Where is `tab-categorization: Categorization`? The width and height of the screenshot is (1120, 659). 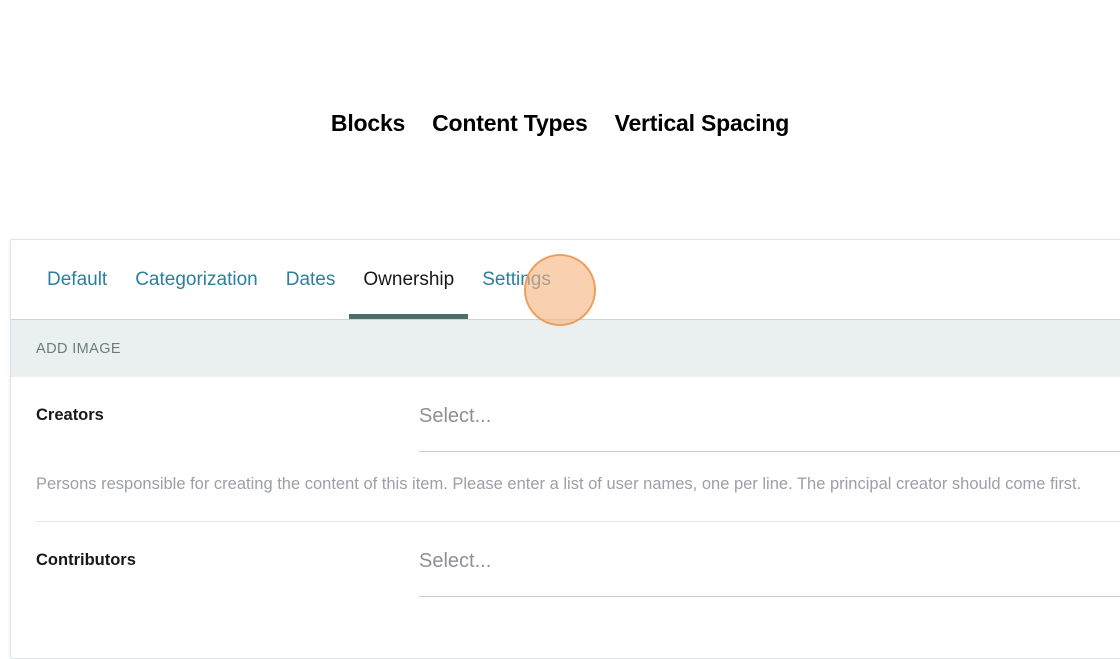
tab-categorization: Categorization is located at coordinates (196, 279).